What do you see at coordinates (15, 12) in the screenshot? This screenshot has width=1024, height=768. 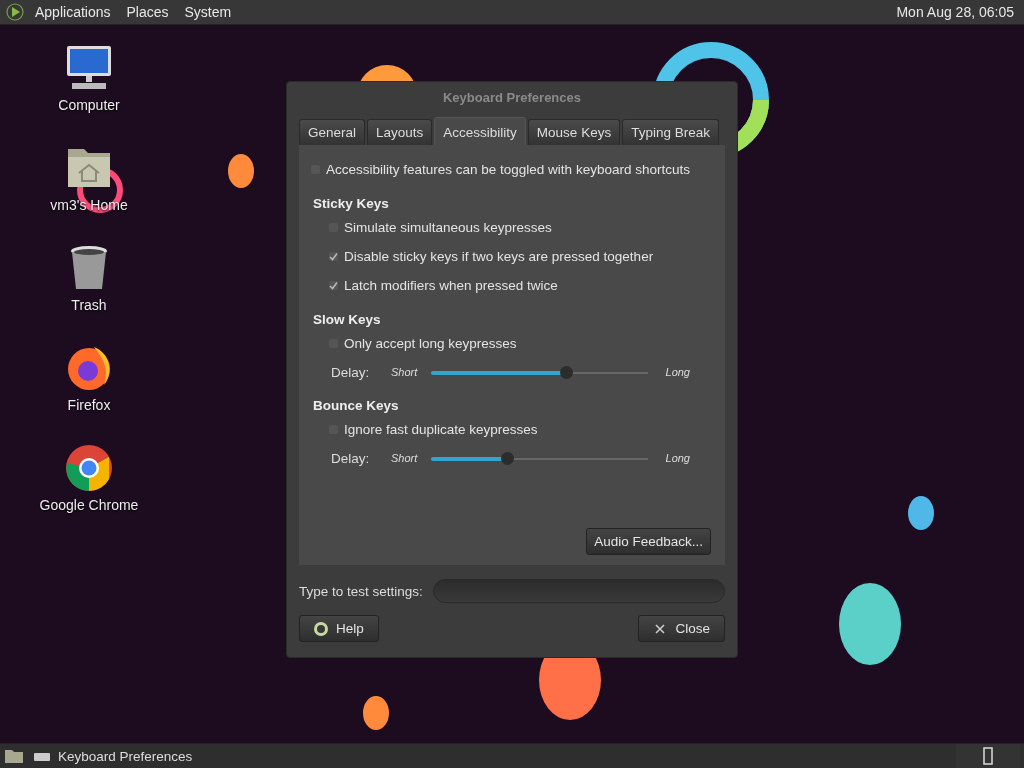 I see `logo-icon` at bounding box center [15, 12].